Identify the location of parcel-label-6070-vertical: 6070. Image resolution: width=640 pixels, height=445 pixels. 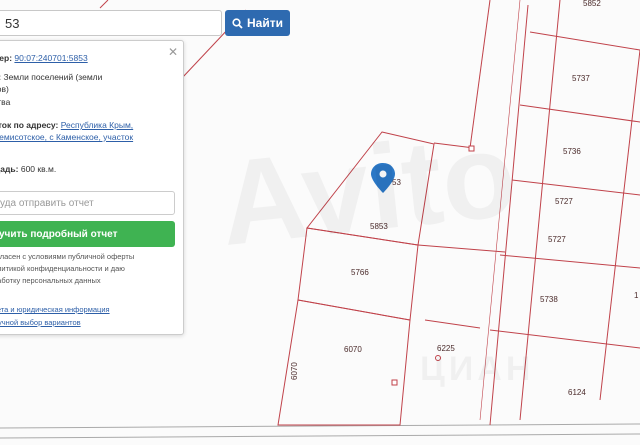
(294, 371).